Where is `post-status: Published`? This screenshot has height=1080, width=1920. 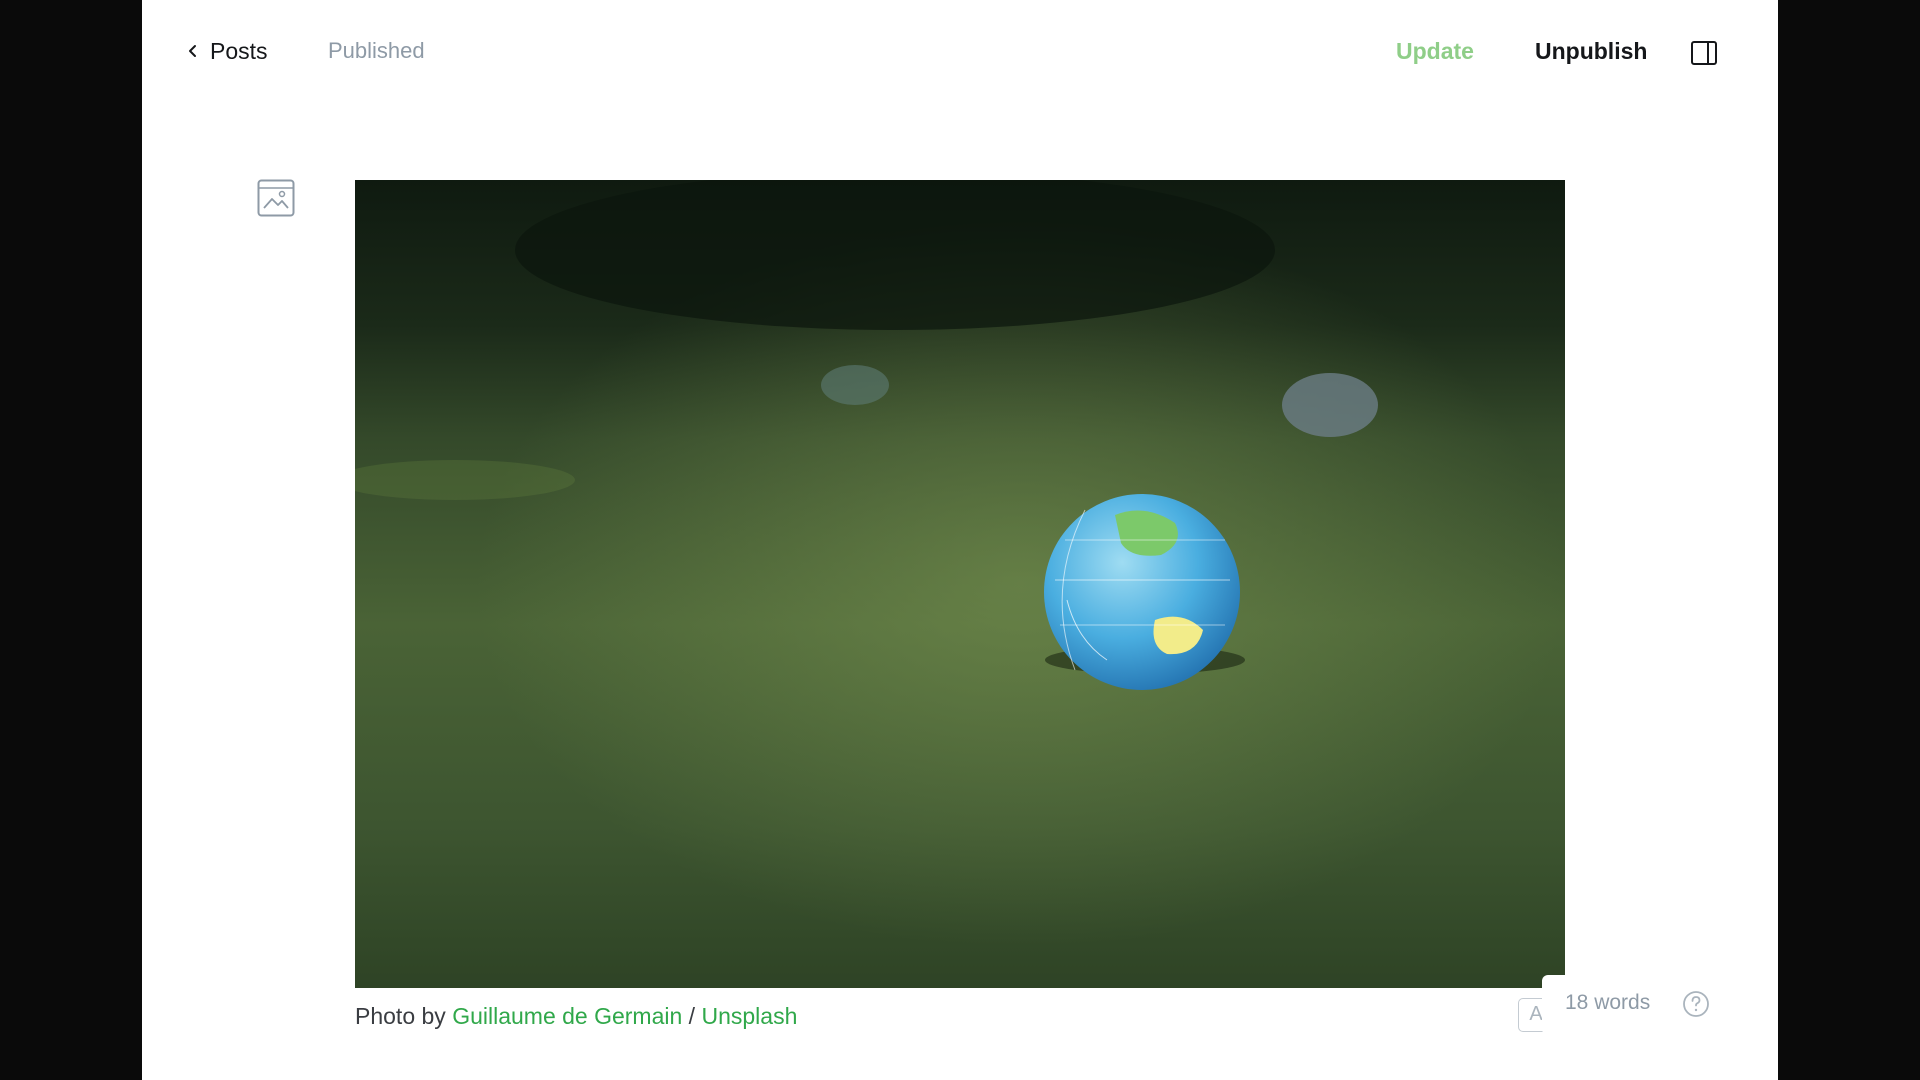
post-status: Published is located at coordinates (376, 50).